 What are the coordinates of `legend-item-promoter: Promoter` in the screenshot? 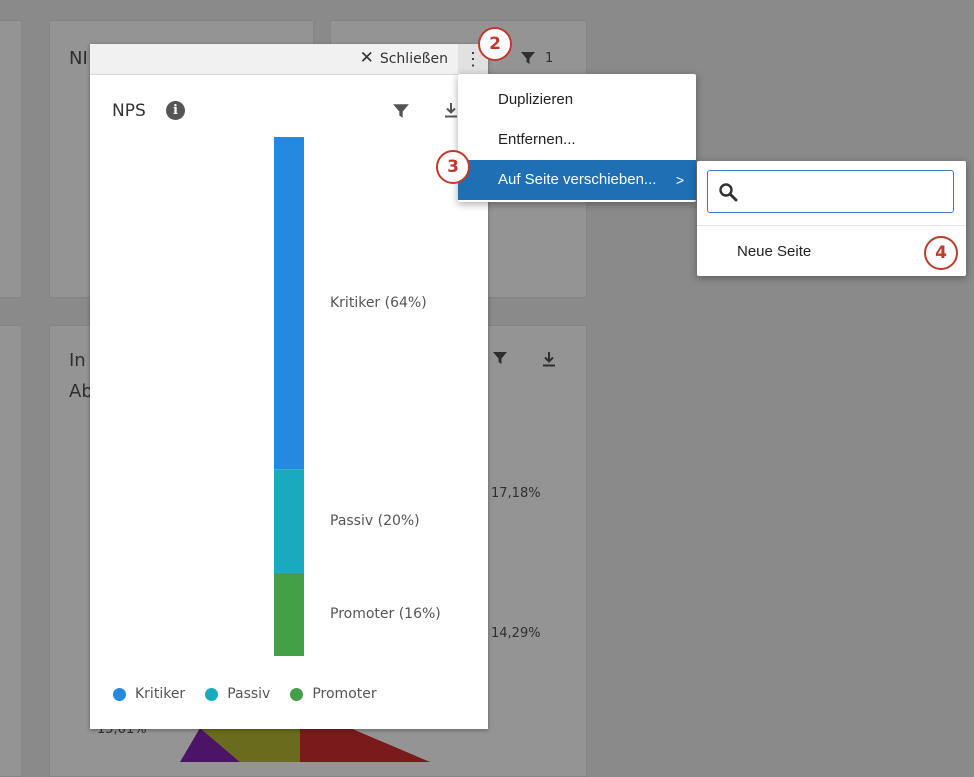 It's located at (333, 694).